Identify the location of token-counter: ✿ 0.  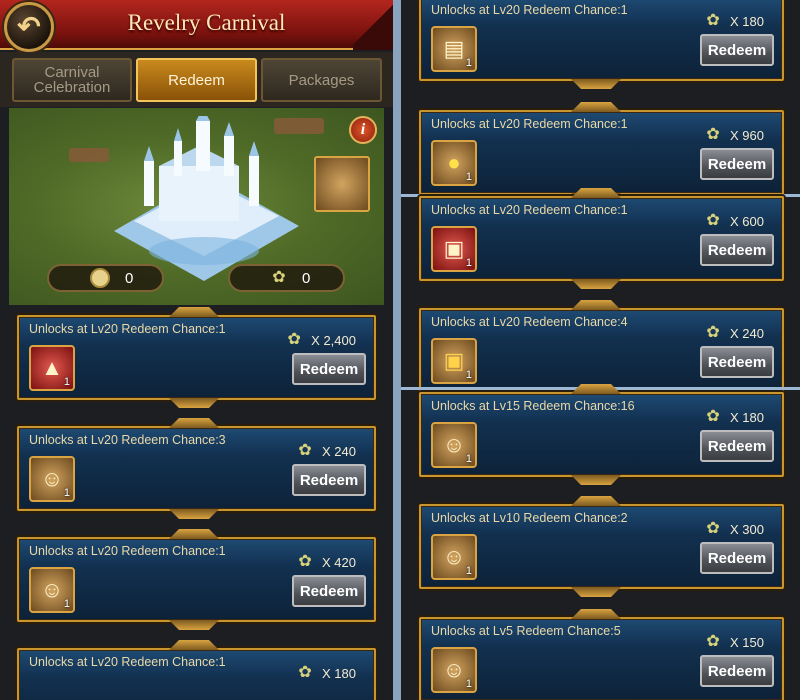
(286, 278).